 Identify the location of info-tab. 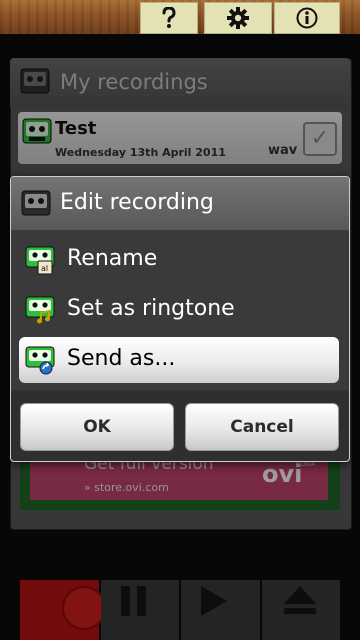
(307, 18).